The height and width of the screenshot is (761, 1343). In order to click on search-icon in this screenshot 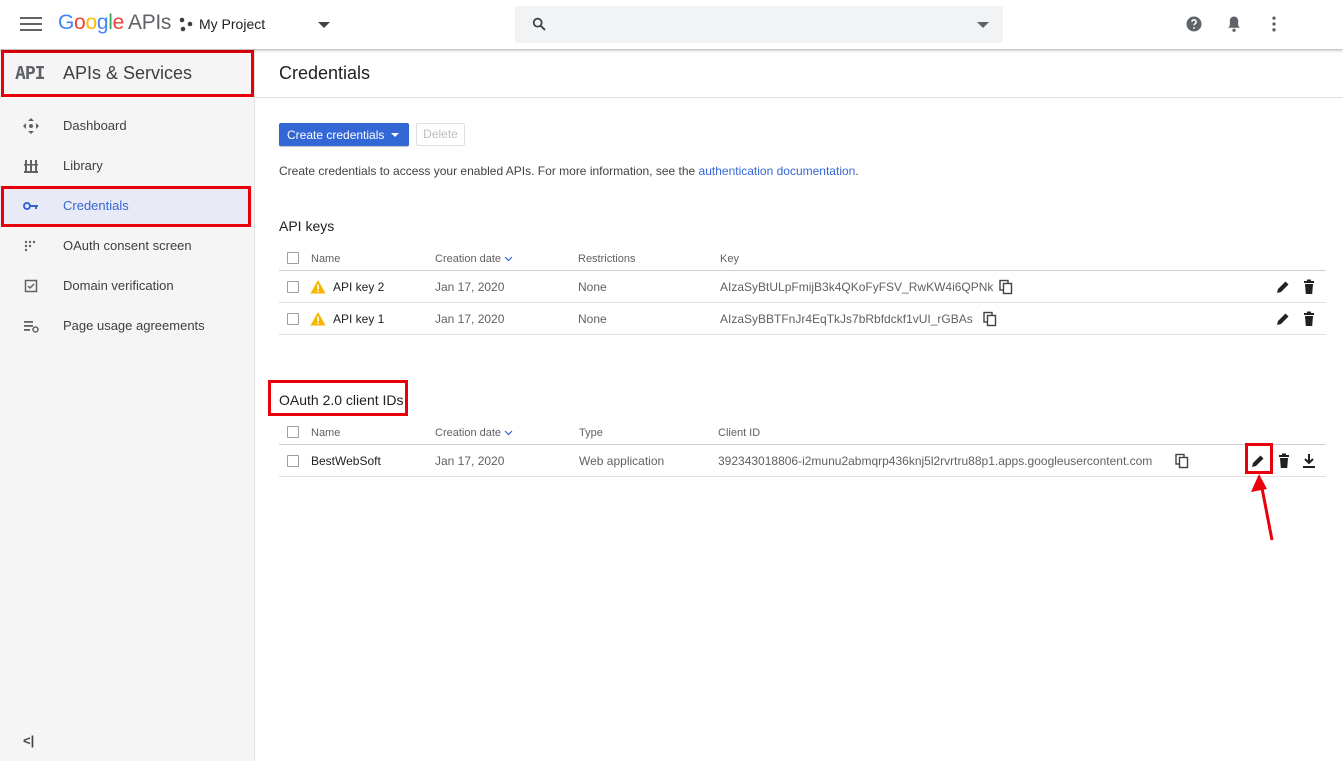, I will do `click(539, 24)`.